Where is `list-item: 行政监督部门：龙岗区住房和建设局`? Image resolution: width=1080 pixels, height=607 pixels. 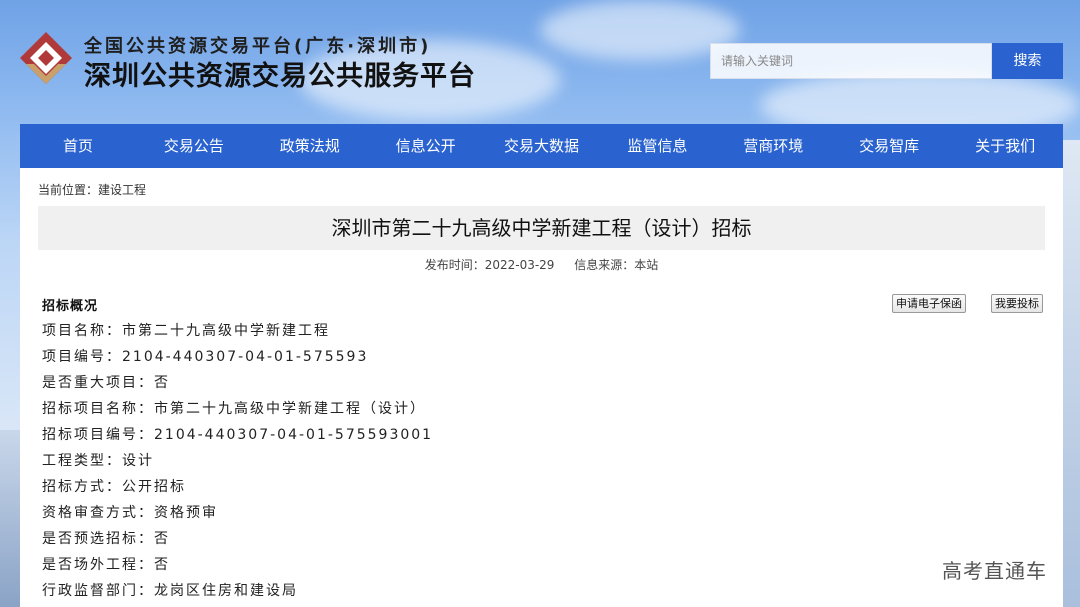 list-item: 行政监督部门：龙岗区住房和建设局 is located at coordinates (170, 591).